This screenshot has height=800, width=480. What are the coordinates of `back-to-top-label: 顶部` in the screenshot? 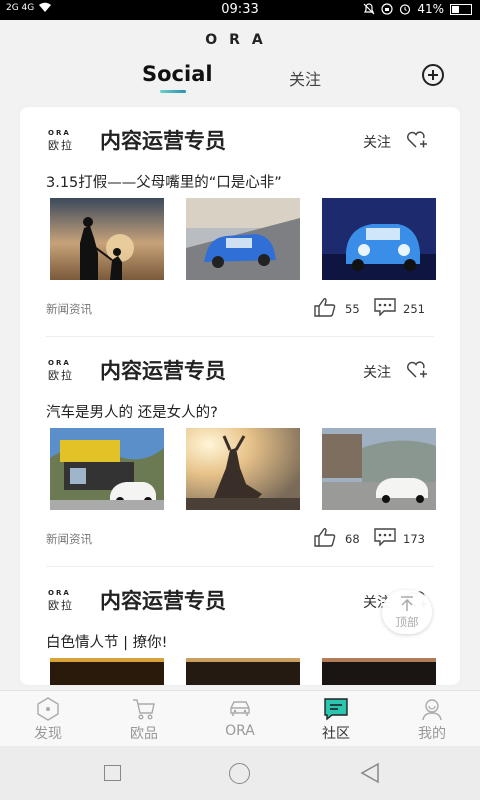 It's located at (407, 622).